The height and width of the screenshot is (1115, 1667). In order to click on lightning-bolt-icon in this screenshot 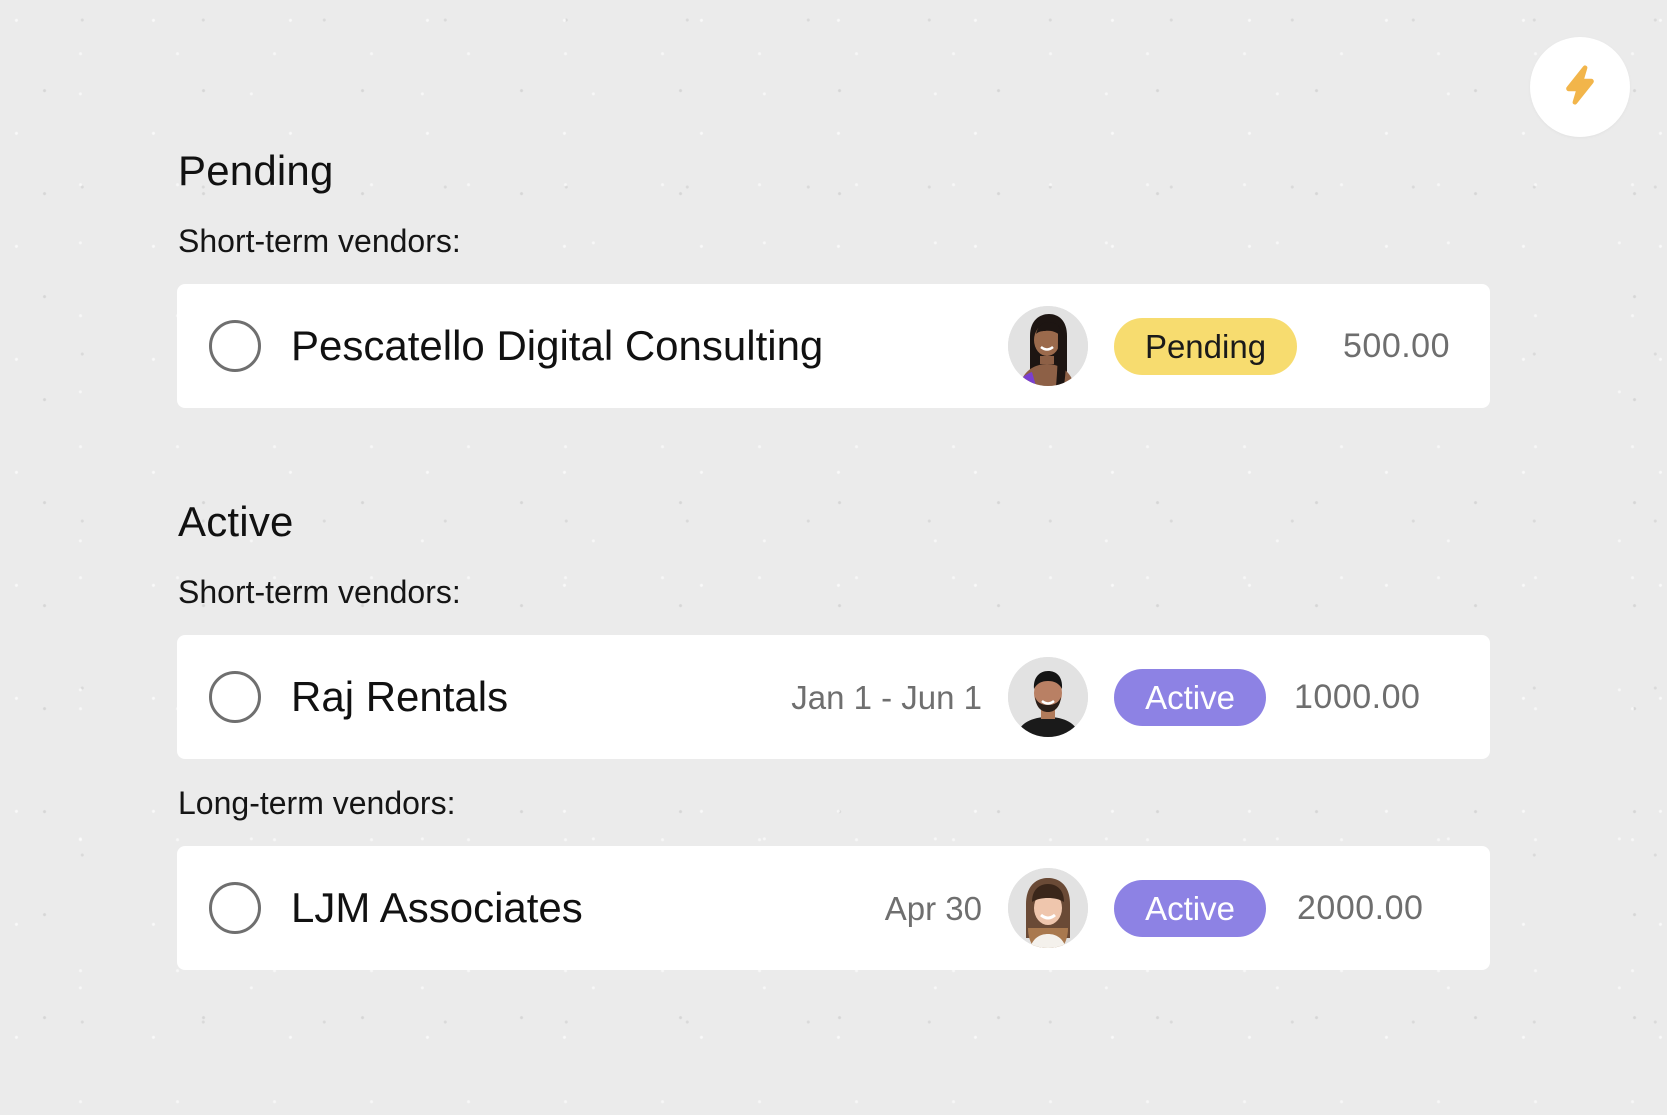, I will do `click(1580, 87)`.